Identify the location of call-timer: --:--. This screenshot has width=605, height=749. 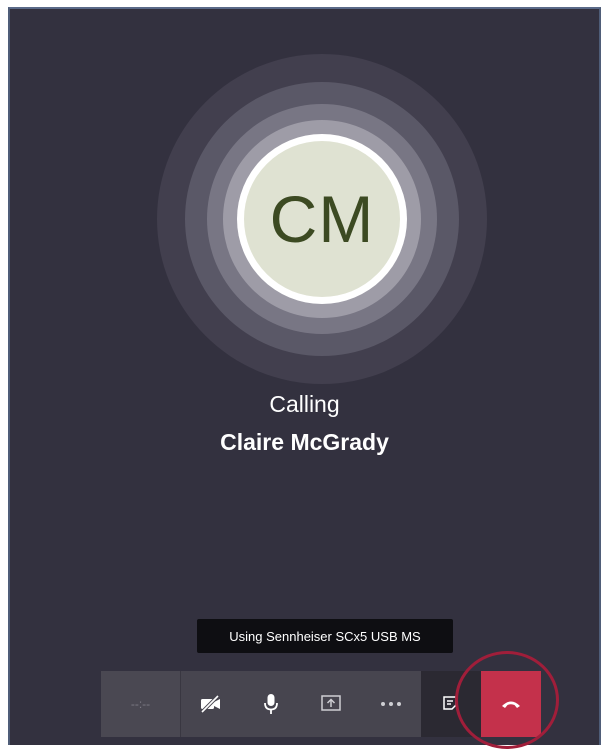
(141, 704).